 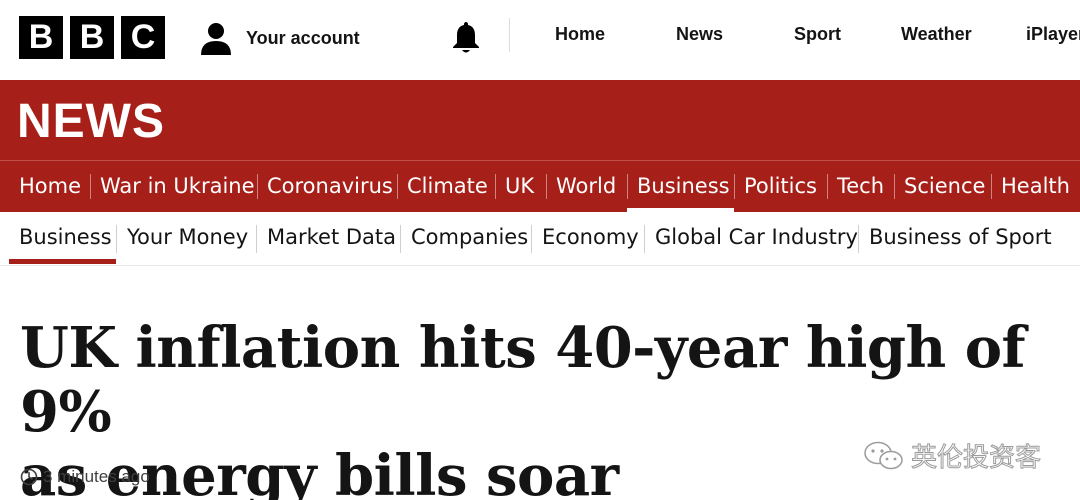 I want to click on timestamp-label: 3 minutes ago, so click(x=96, y=476).